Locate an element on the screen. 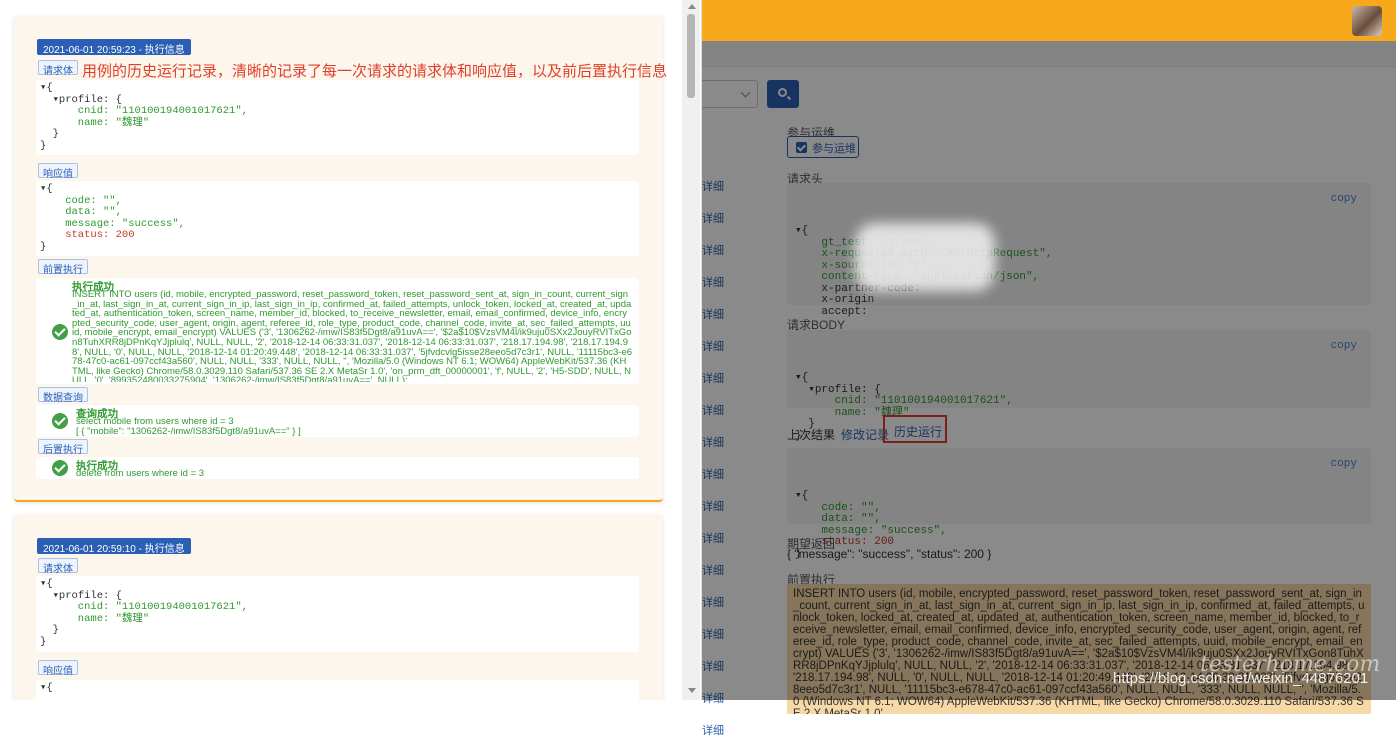 The height and width of the screenshot is (738, 1396). post-exec-sql: delete from users where id = 3 is located at coordinates (140, 473).